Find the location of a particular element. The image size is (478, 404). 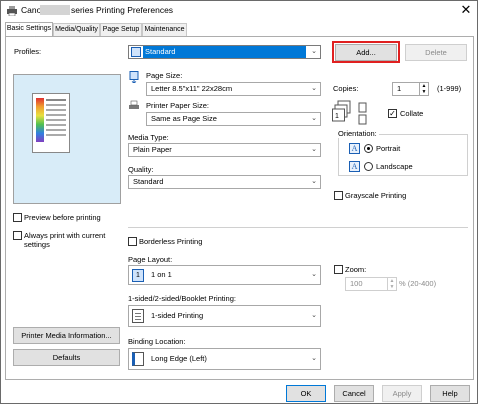

zoom-spinner-icon: ▲ ▼ is located at coordinates (391, 284).